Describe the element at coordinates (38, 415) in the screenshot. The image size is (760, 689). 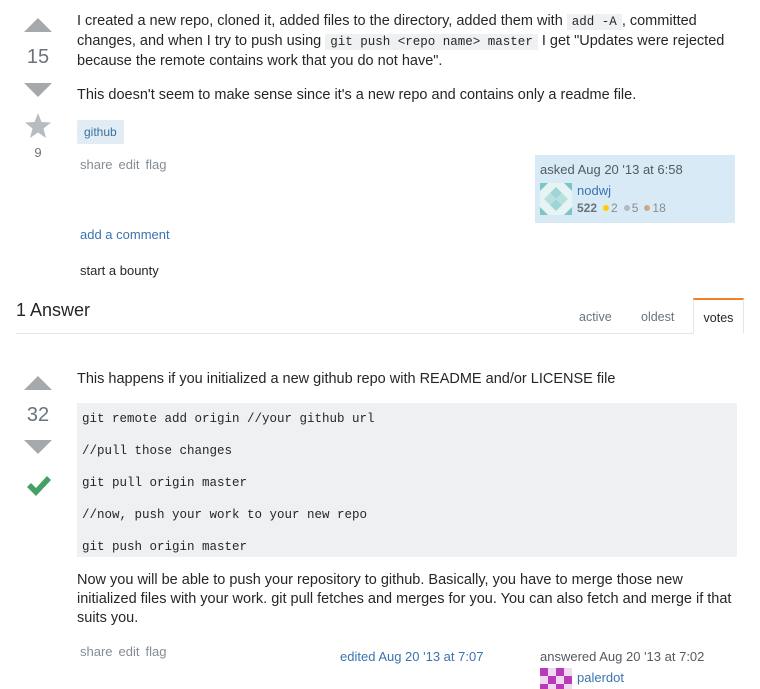
I see `answer-vote-count: 32` at that location.